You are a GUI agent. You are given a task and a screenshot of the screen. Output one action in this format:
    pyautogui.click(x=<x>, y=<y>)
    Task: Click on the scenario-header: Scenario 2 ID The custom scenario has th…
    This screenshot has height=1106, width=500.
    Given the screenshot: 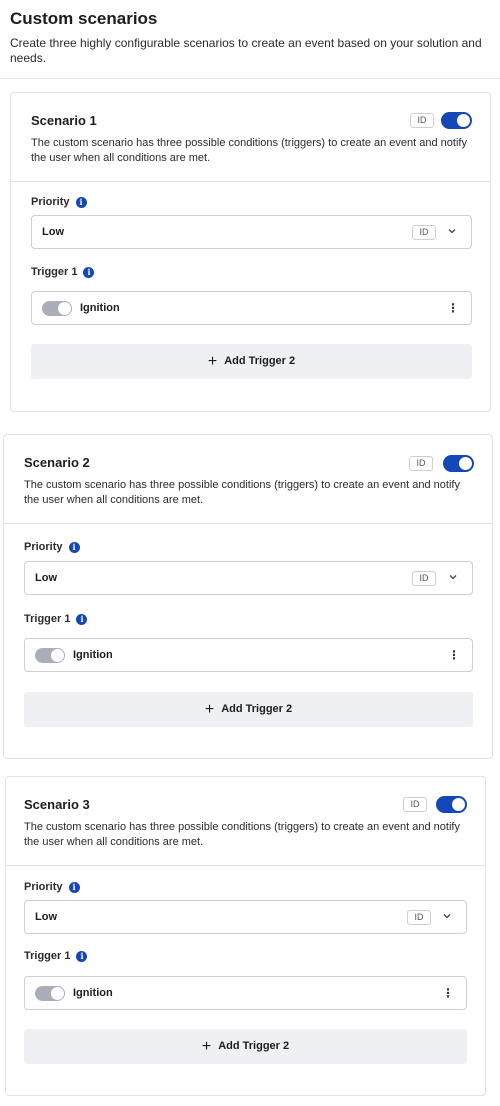 What is the action you would take?
    pyautogui.click(x=248, y=479)
    